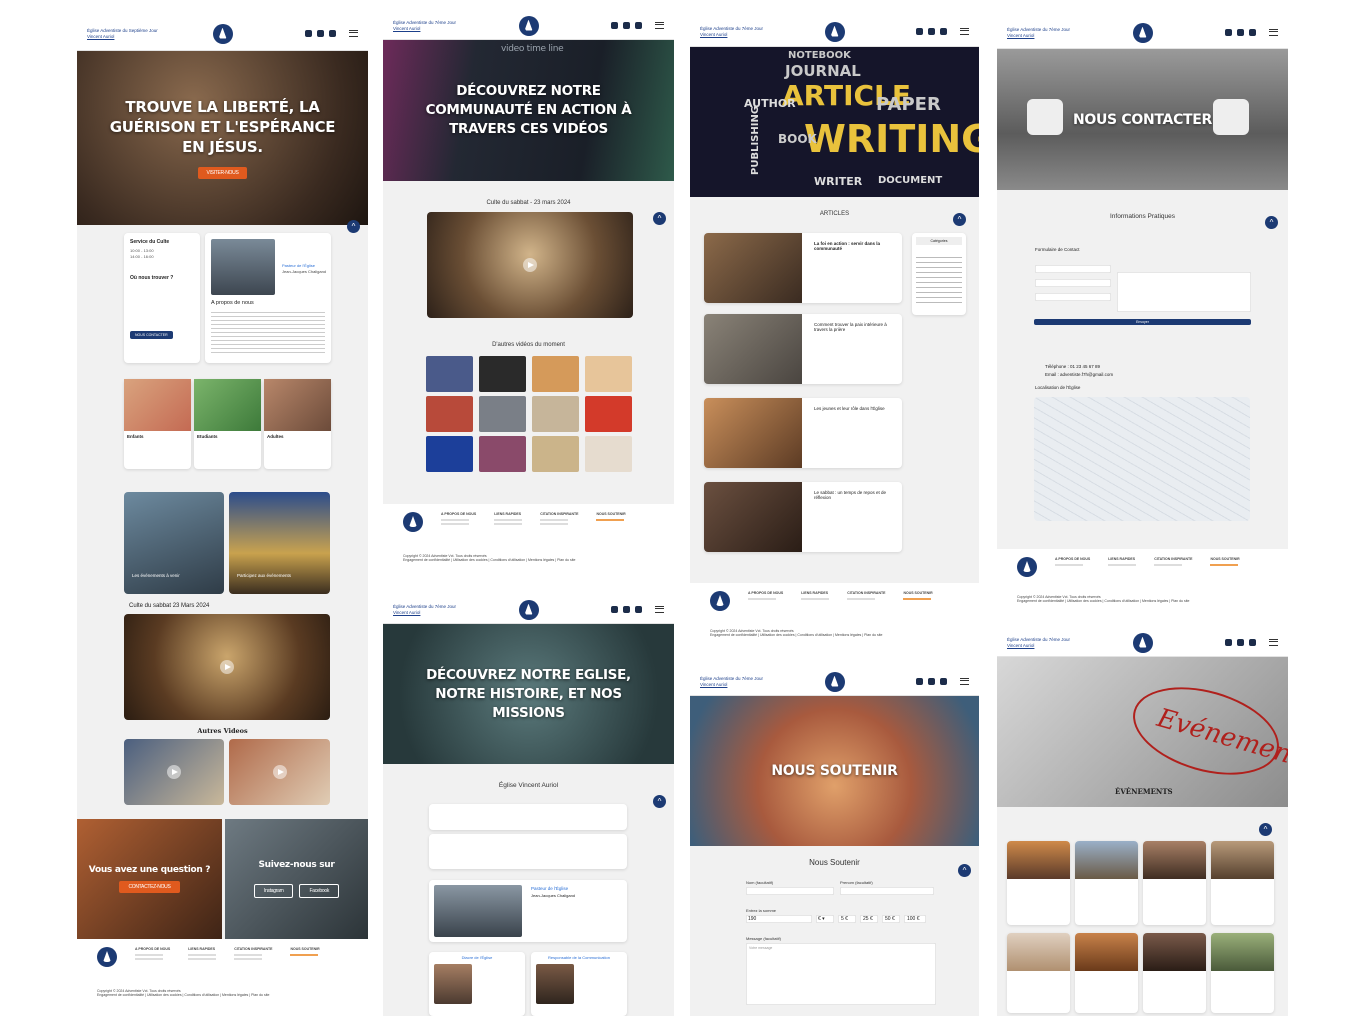 The height and width of the screenshot is (1024, 1365). What do you see at coordinates (273, 891) in the screenshot?
I see `instagram-button: Instagram` at bounding box center [273, 891].